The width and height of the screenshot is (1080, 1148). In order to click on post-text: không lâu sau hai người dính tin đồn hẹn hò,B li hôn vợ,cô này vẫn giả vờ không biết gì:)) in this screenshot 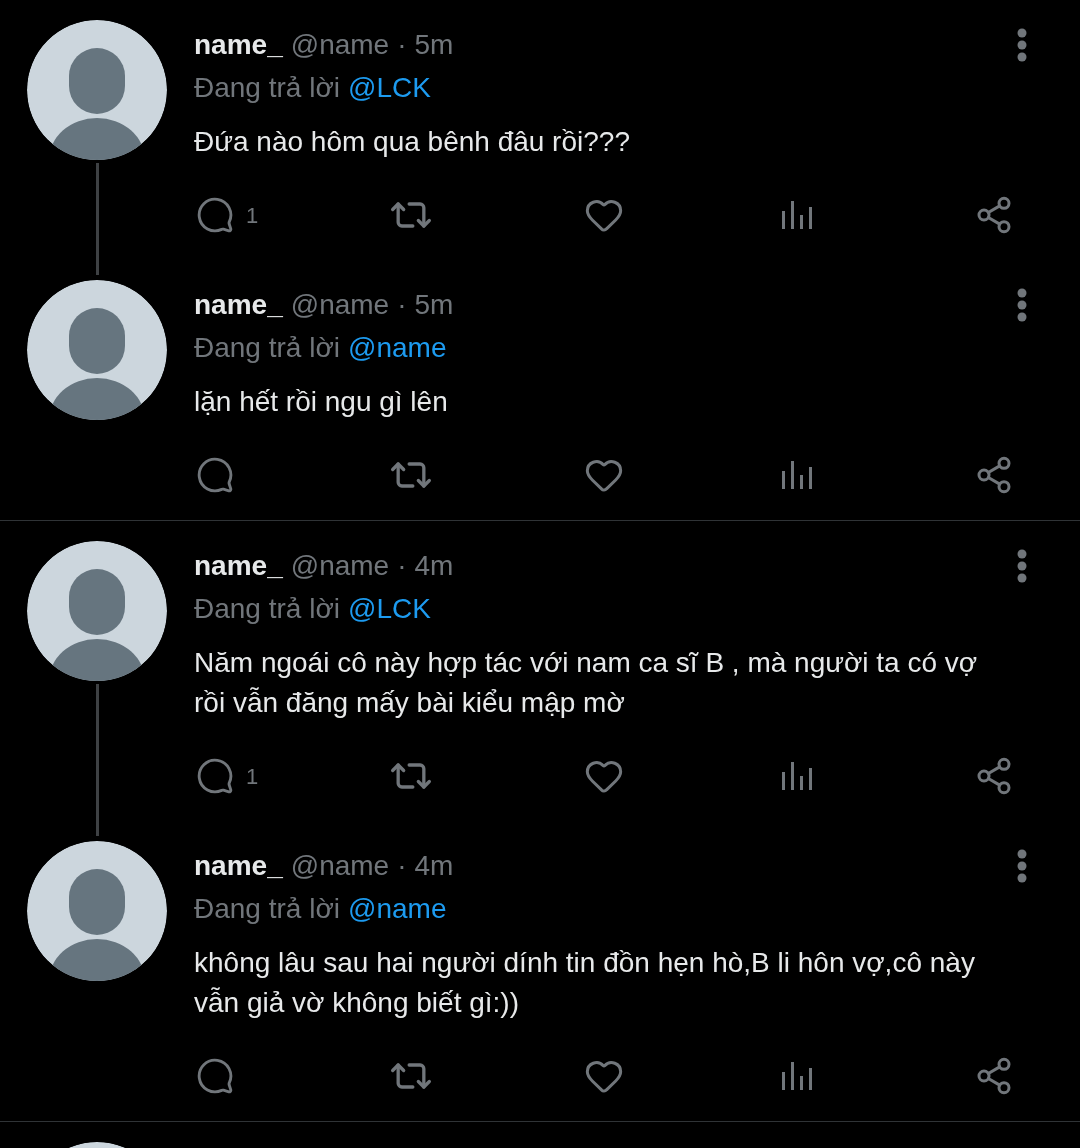, I will do `click(585, 983)`.